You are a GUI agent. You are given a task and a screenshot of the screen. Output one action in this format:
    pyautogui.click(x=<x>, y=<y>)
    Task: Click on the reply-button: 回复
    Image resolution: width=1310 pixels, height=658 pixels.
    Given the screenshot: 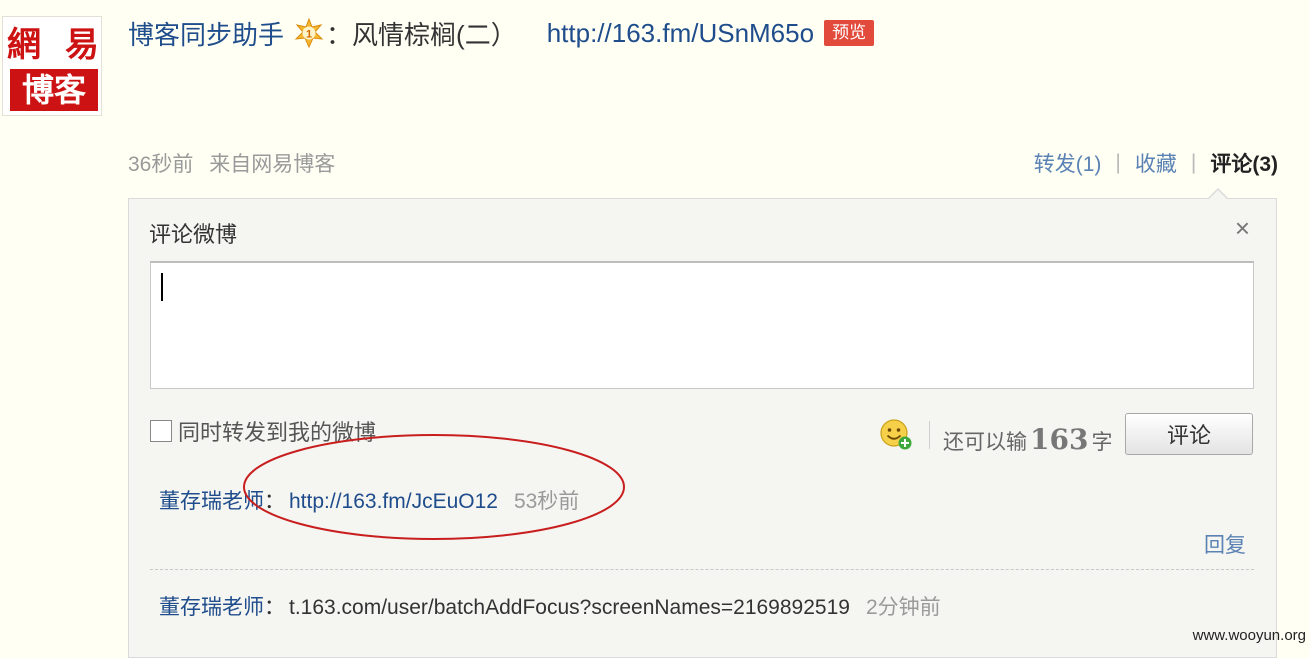 What is the action you would take?
    pyautogui.click(x=1225, y=544)
    